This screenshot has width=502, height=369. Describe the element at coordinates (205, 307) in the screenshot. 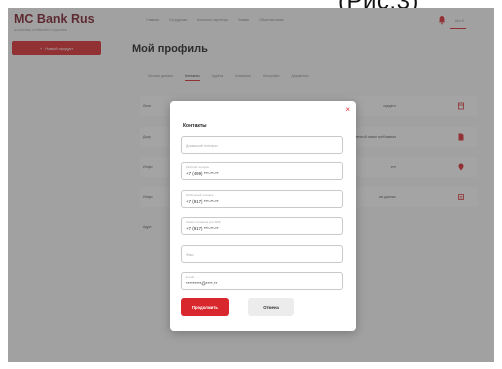

I see `continue-button: Продолжить` at that location.